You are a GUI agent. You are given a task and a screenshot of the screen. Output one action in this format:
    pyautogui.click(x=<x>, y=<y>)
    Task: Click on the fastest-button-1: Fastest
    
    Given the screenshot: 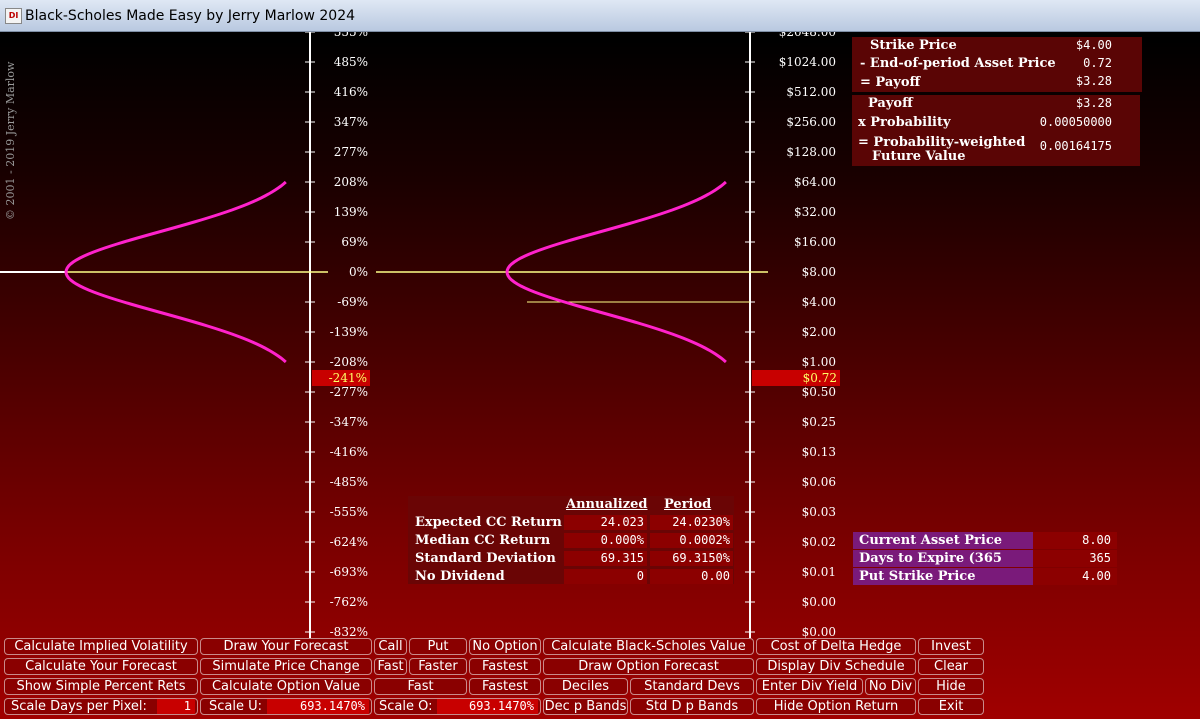 What is the action you would take?
    pyautogui.click(x=505, y=666)
    